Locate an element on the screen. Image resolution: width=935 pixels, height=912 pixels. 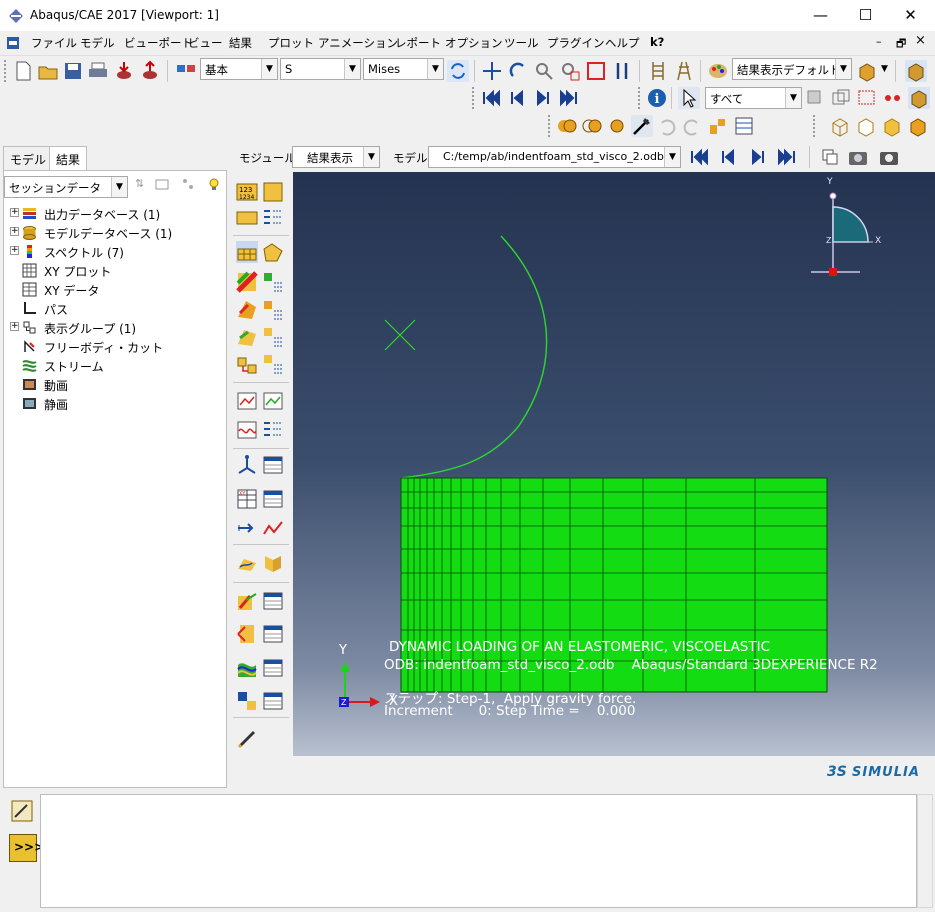
undo-icon is located at coordinates (667, 126).